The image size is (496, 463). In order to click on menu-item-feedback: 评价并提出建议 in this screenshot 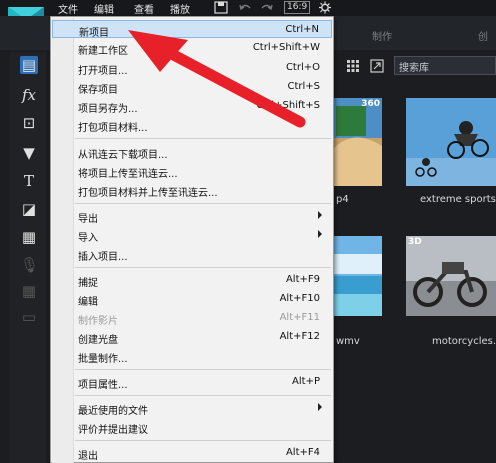, I will do `click(192, 427)`.